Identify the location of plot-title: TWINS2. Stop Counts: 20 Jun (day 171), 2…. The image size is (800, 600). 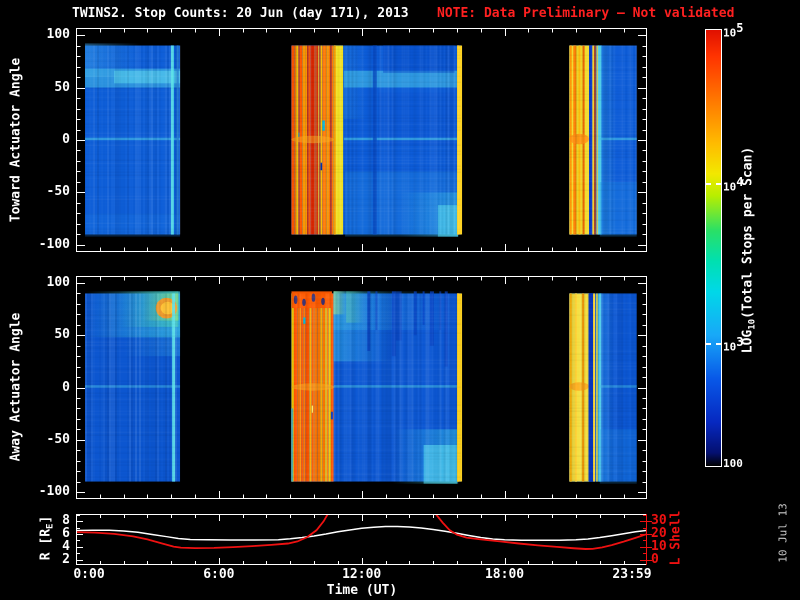
(240, 13).